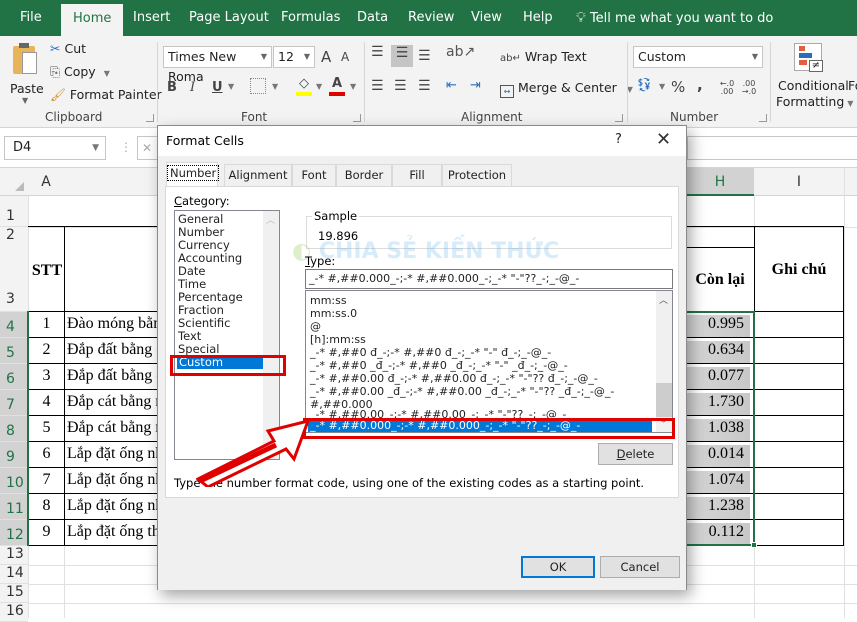  I want to click on cut-button: ✂ Cut, so click(68, 48).